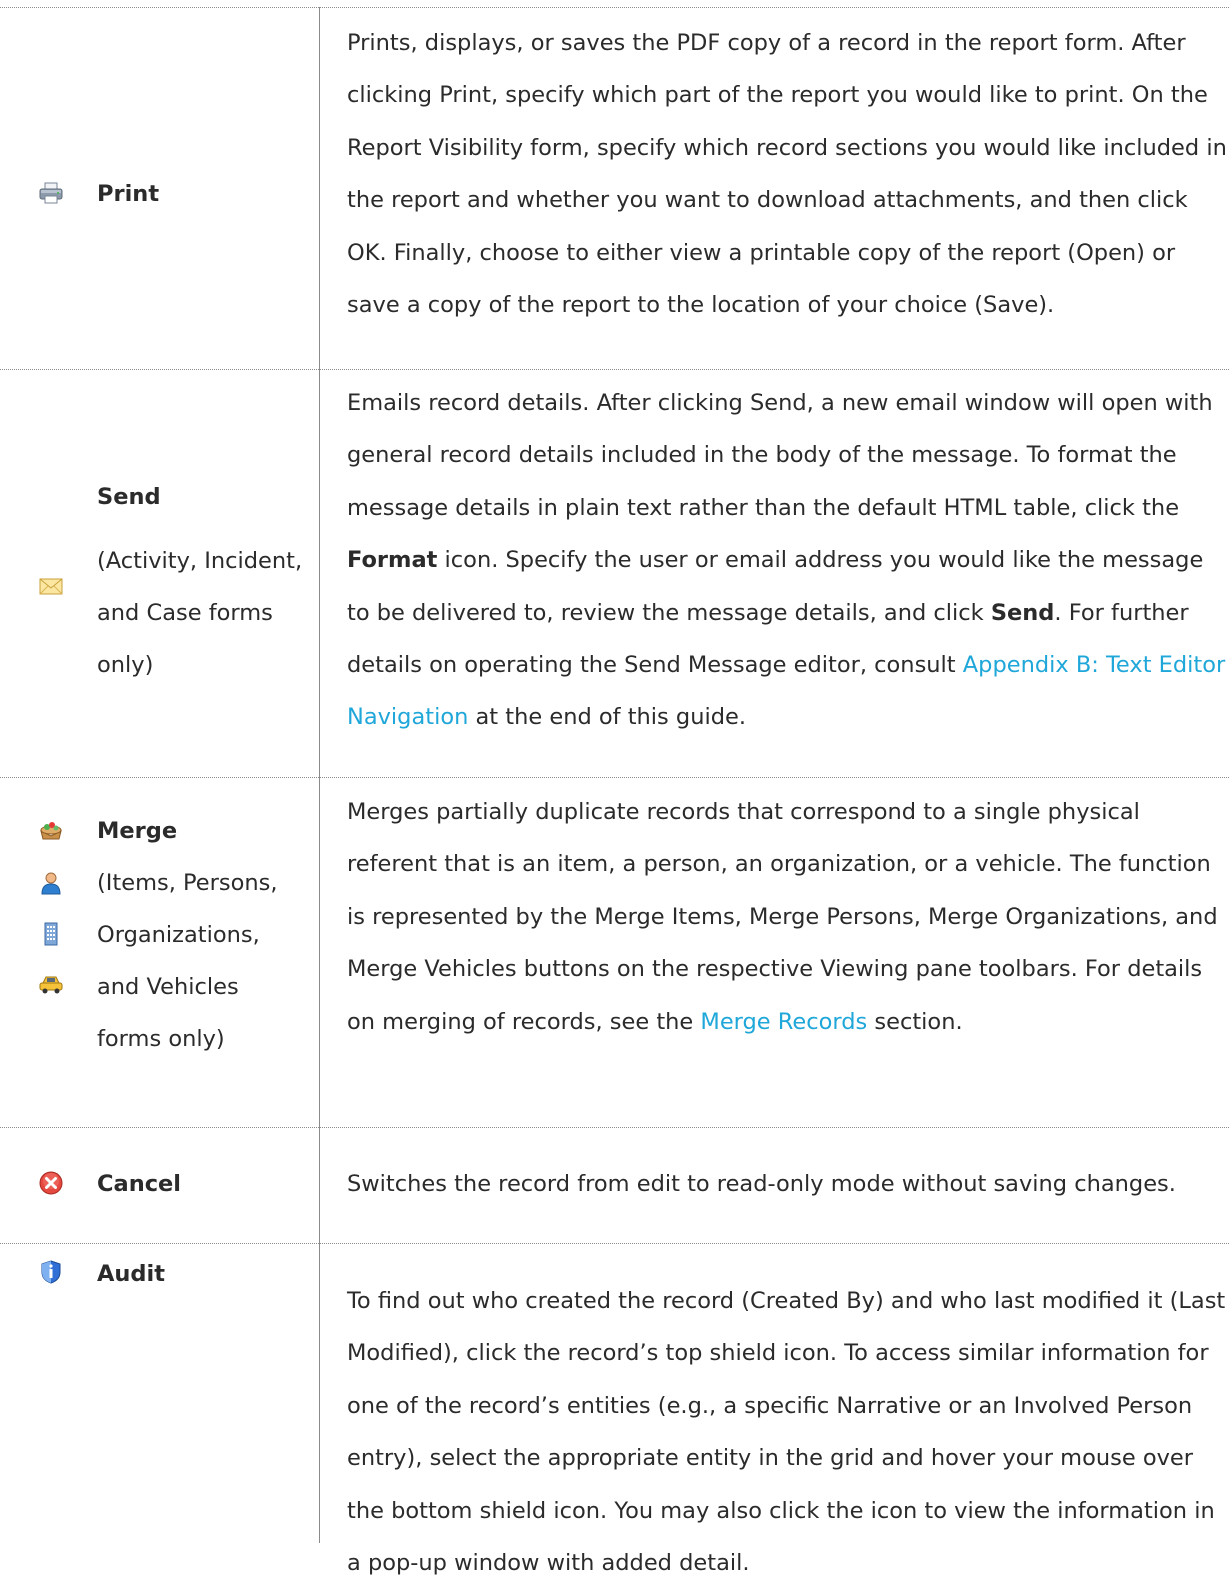 This screenshot has height=1589, width=1229. I want to click on printer-icon, so click(51, 193).